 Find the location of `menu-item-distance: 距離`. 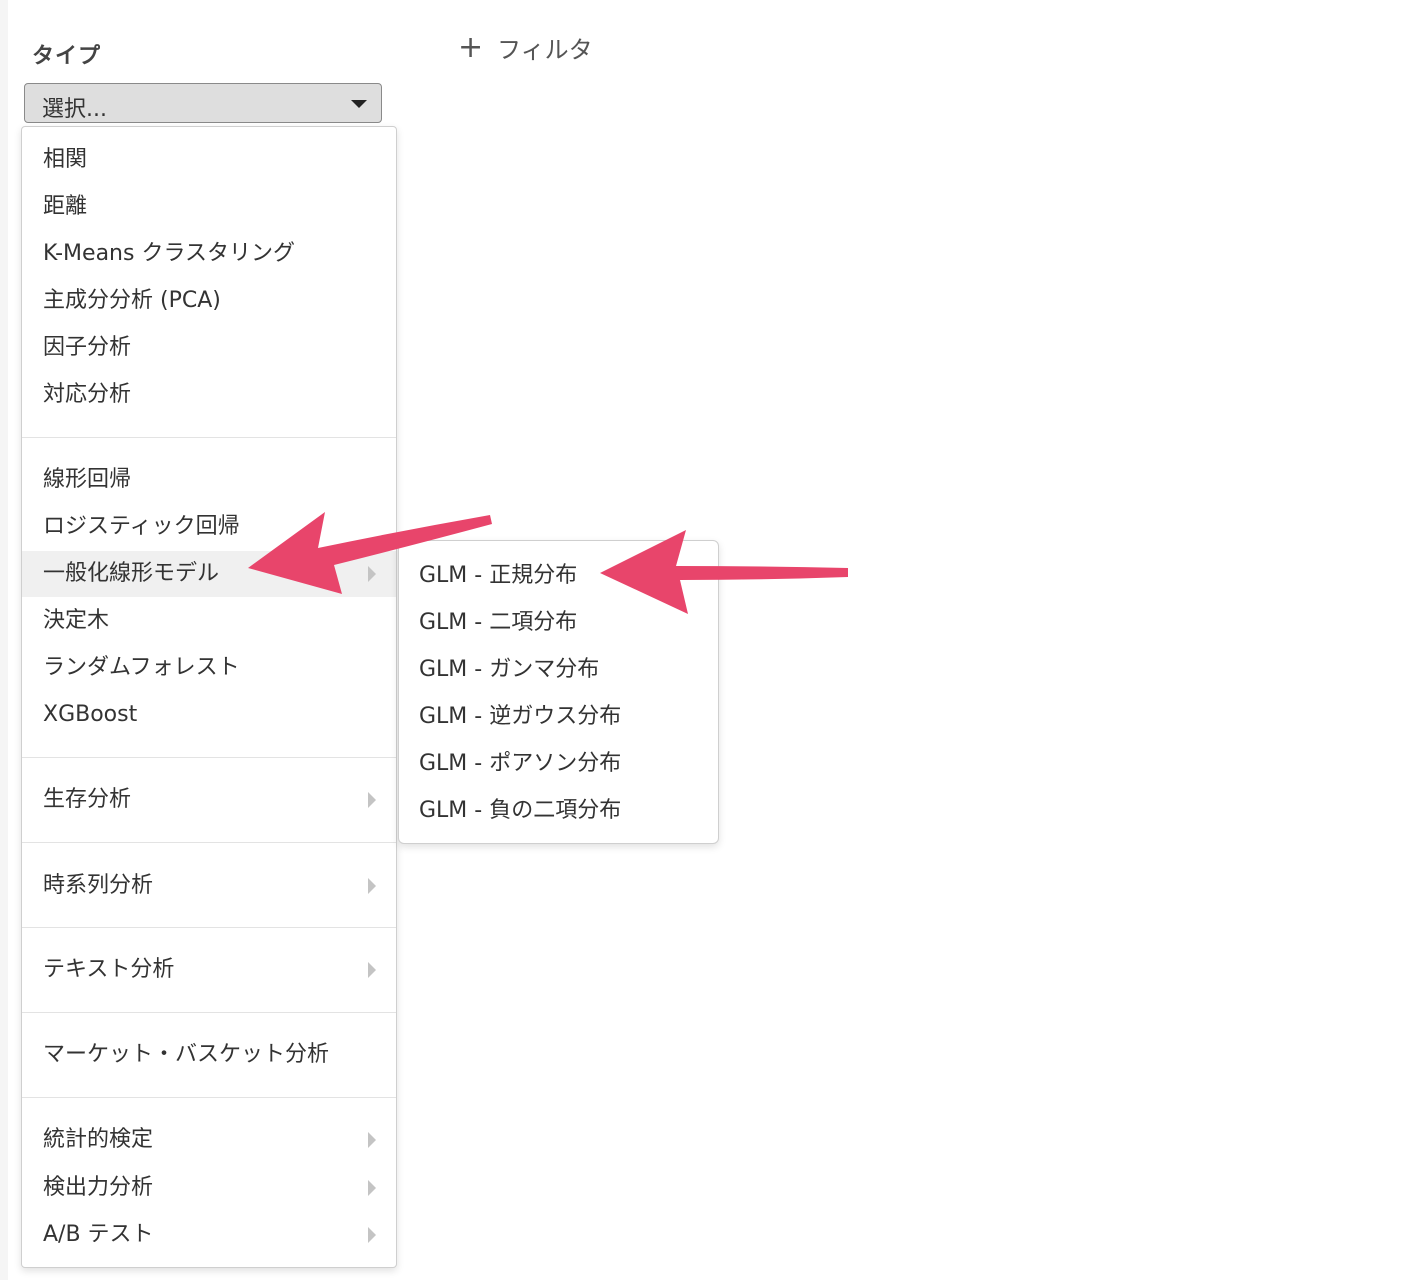

menu-item-distance: 距離 is located at coordinates (209, 207).